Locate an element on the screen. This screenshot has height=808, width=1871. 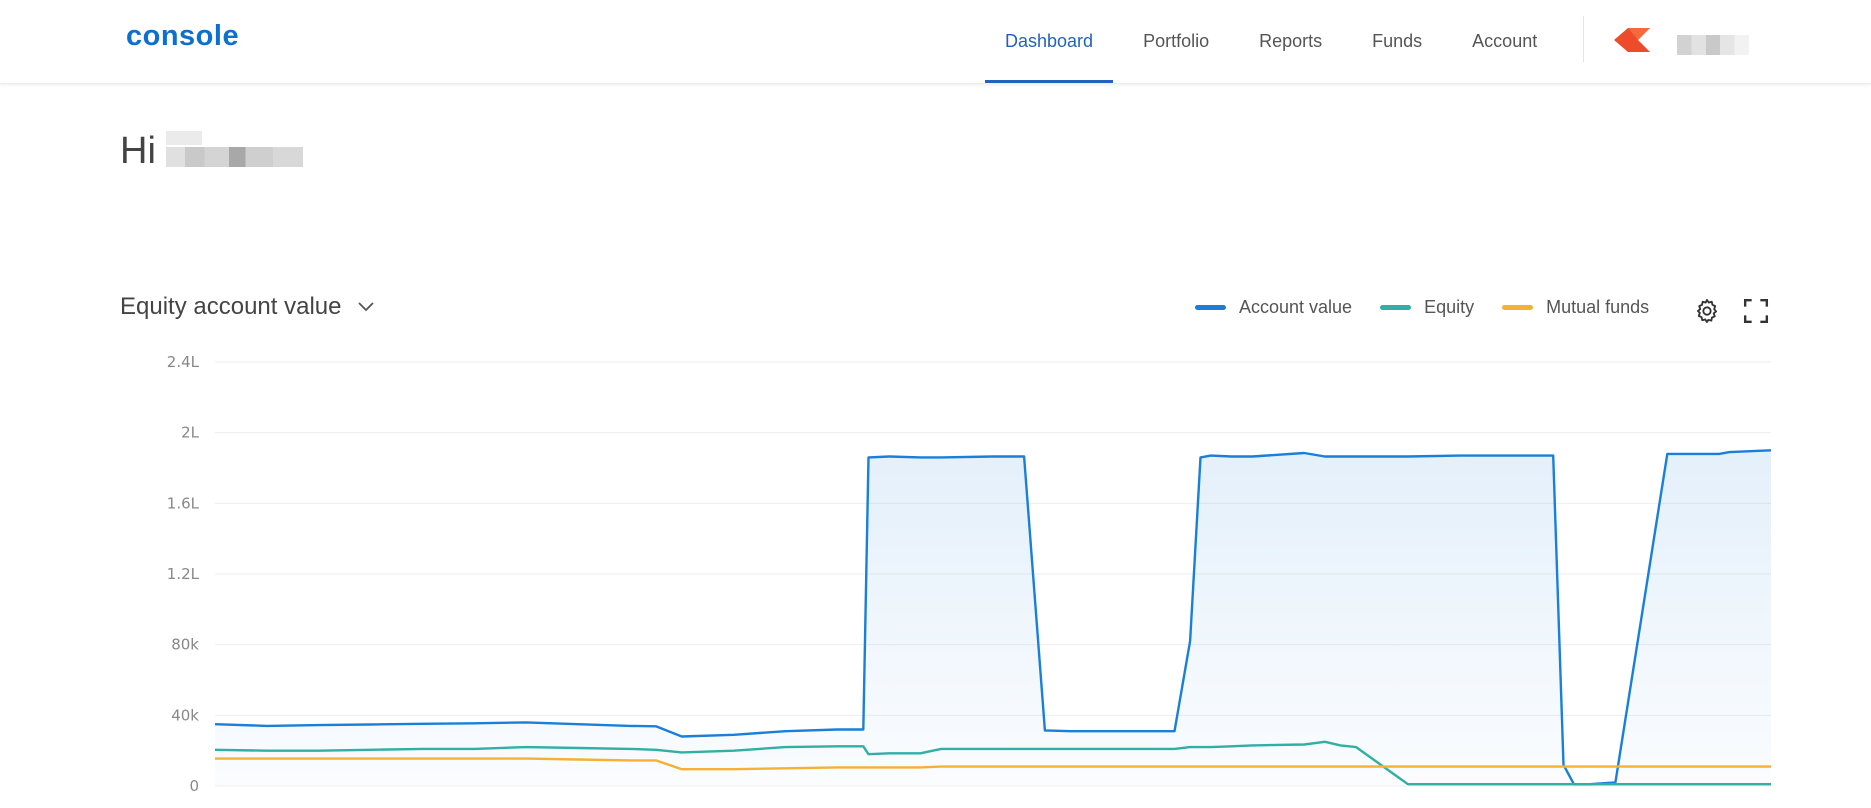
legend-item-mutual-funds: Mutual funds is located at coordinates (1575, 307).